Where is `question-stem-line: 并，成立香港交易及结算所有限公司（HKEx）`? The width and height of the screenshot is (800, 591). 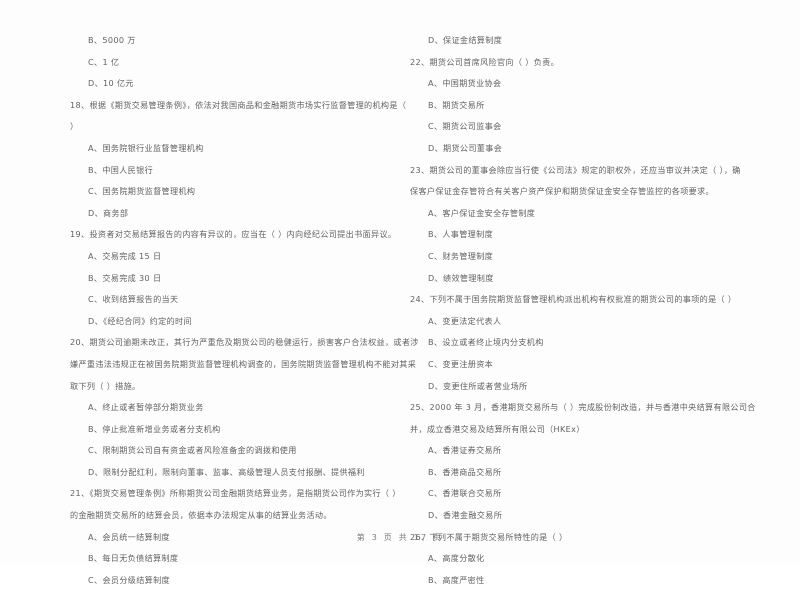
question-stem-line: 并，成立香港交易及结算所有限公司（HKEx） is located at coordinates (497, 428).